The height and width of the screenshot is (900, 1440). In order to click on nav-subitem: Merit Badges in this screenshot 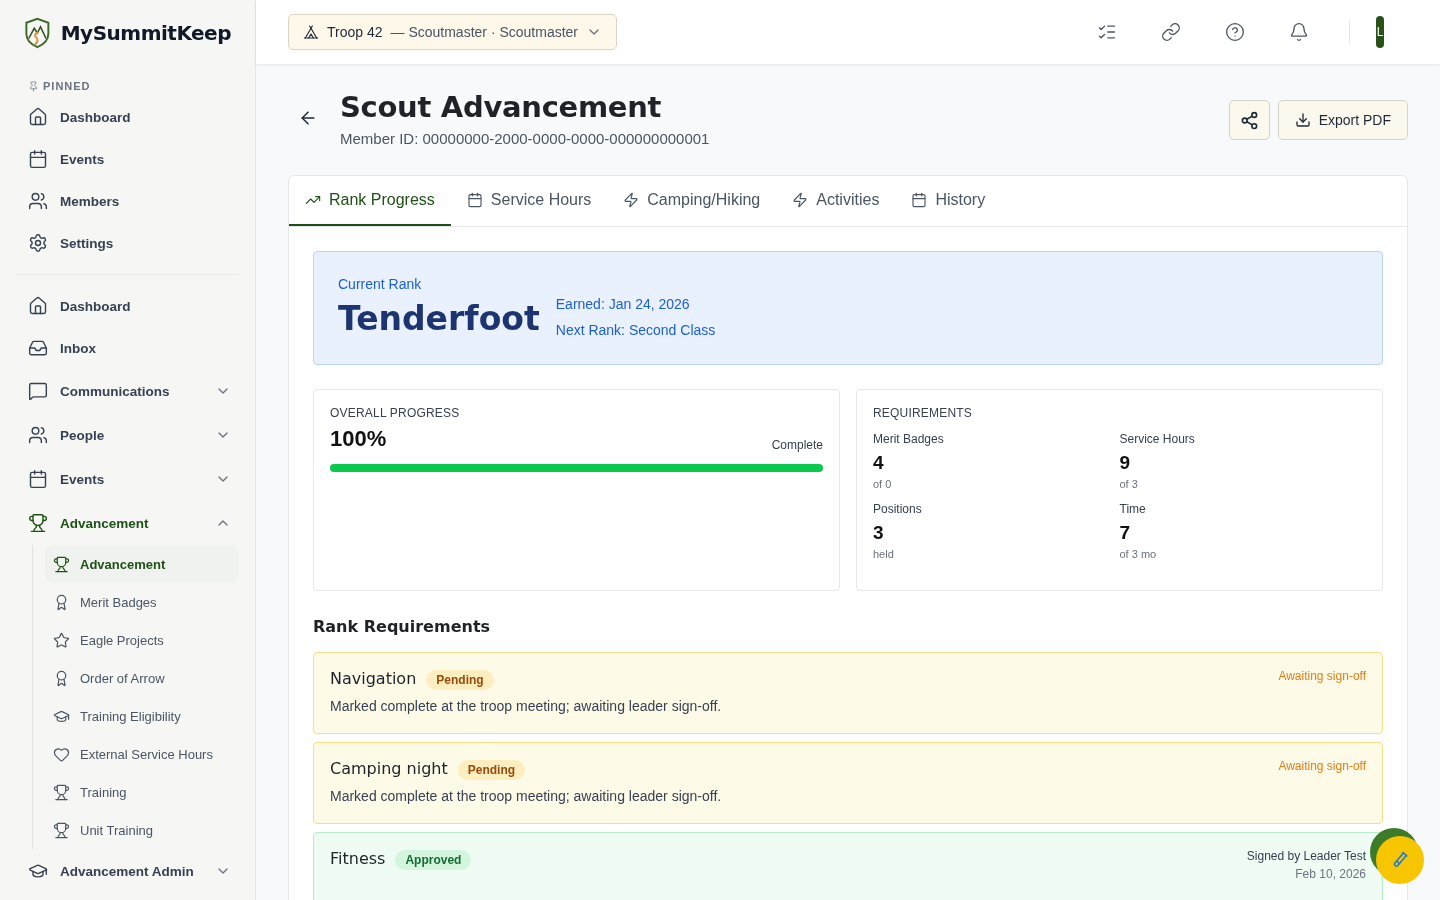, I will do `click(142, 602)`.